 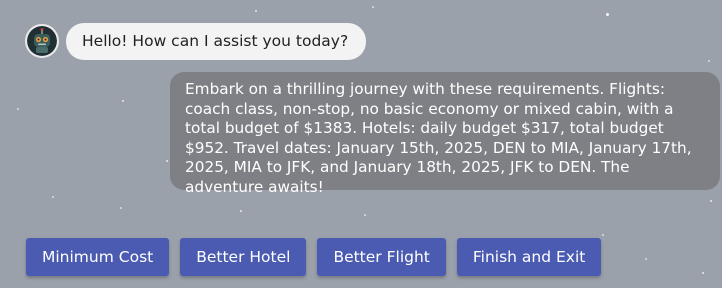 I want to click on robot-avatar-icon, so click(x=42, y=41).